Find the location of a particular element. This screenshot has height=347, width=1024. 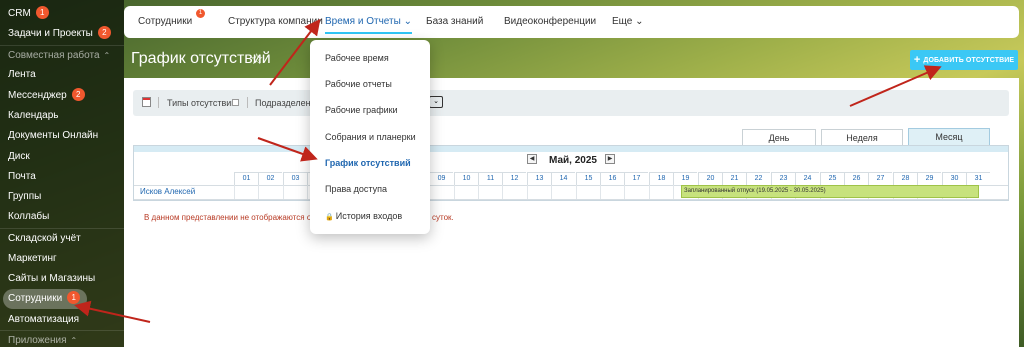

sidebar-item-label: CRM is located at coordinates (19, 13).